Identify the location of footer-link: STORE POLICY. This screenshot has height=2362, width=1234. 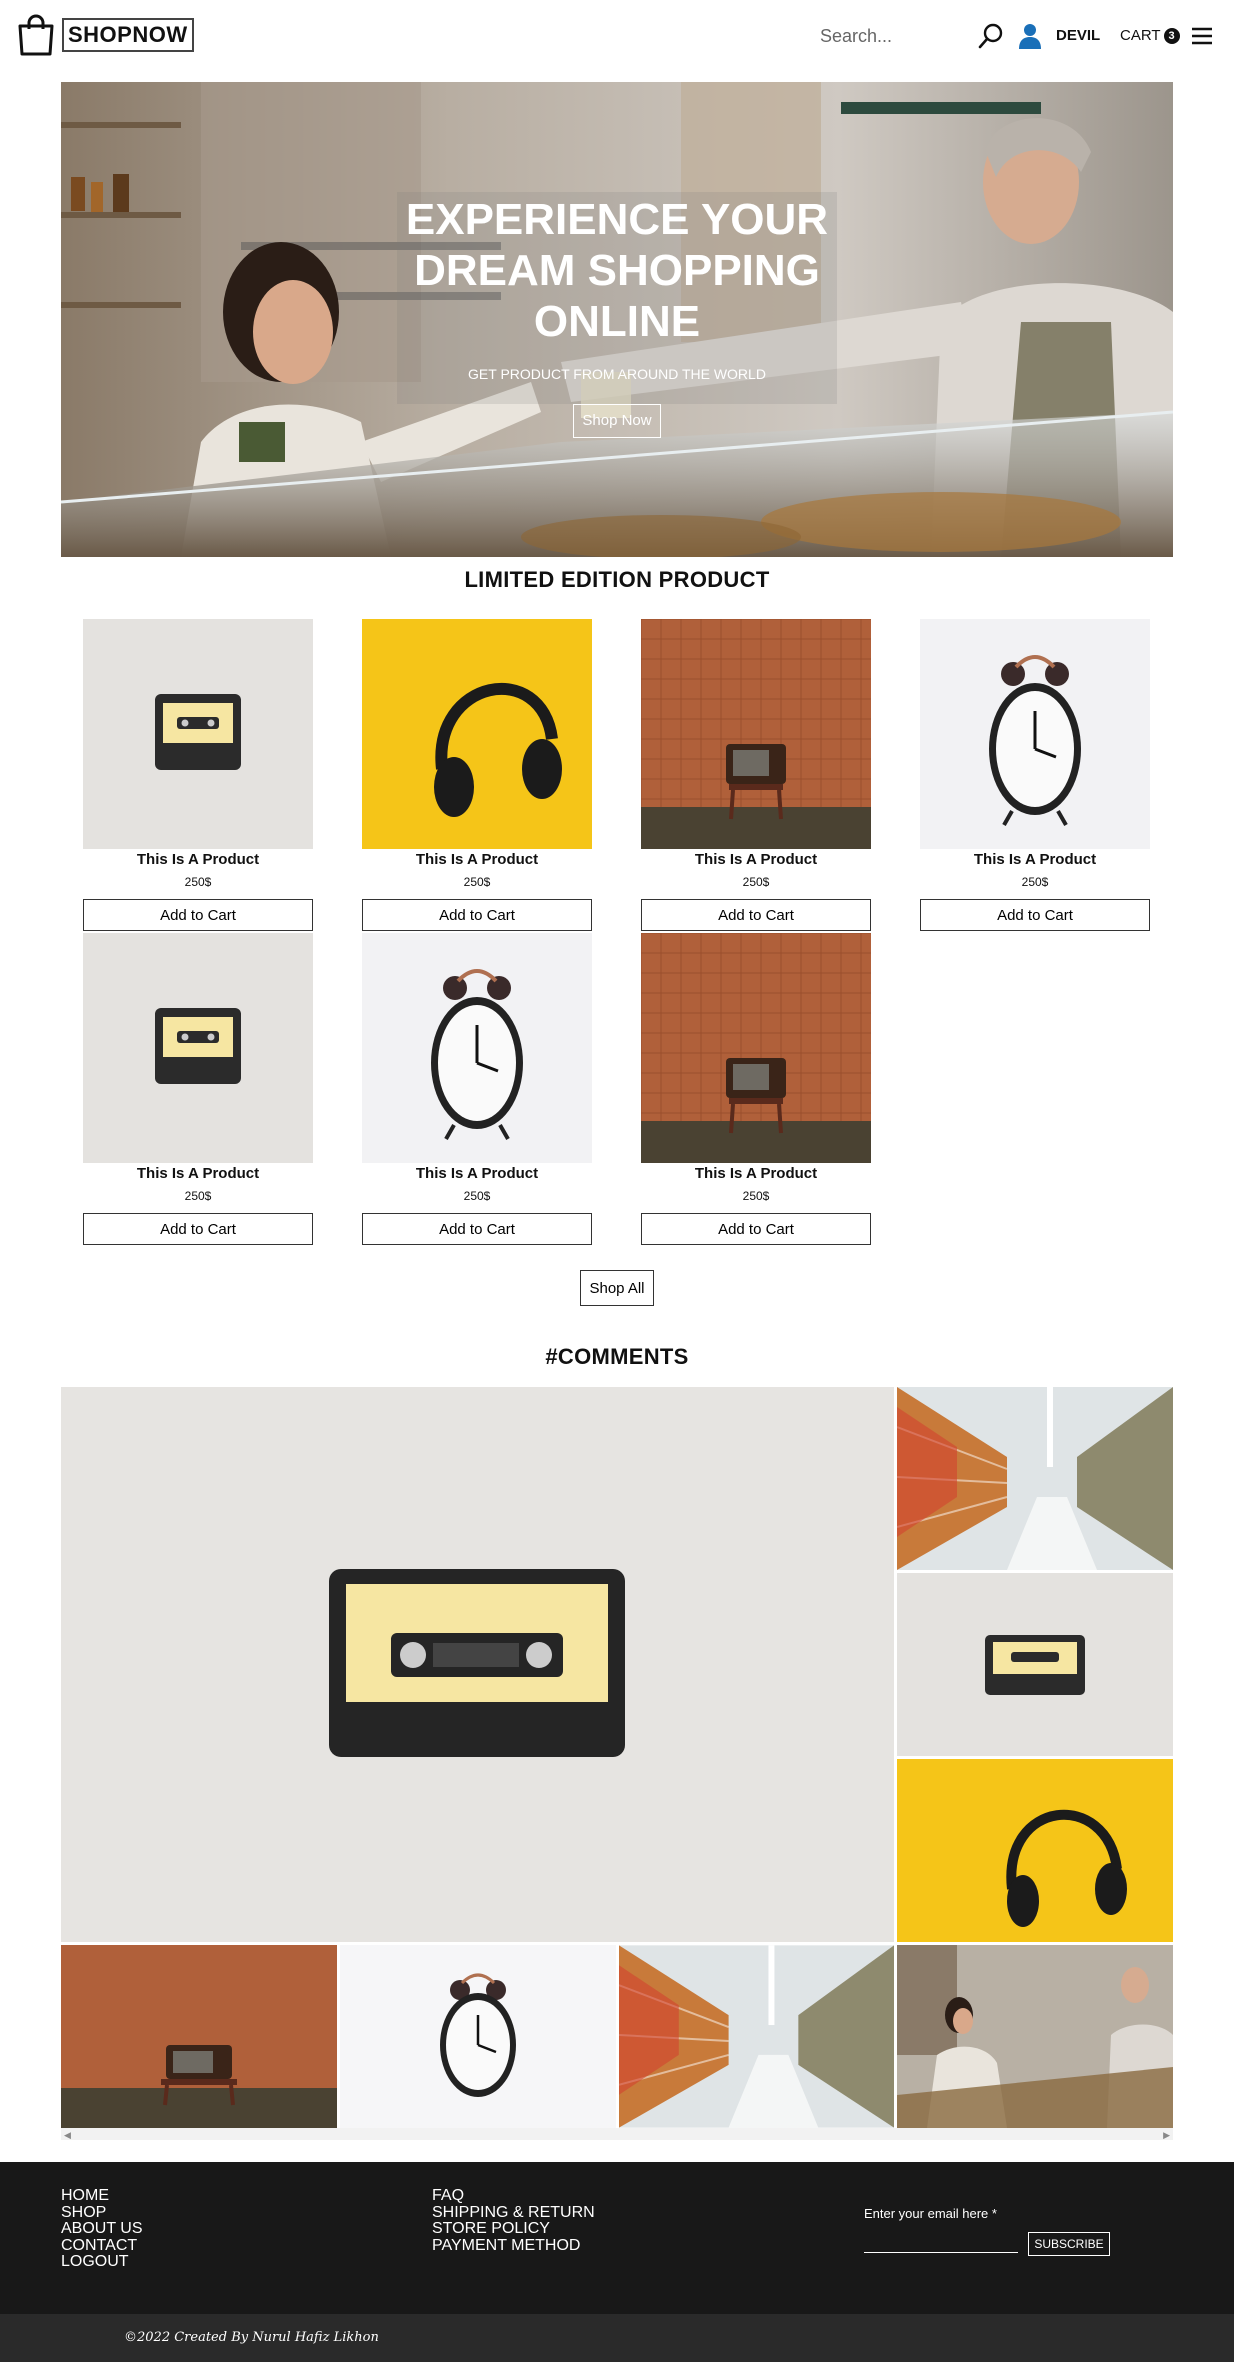
(513, 2229).